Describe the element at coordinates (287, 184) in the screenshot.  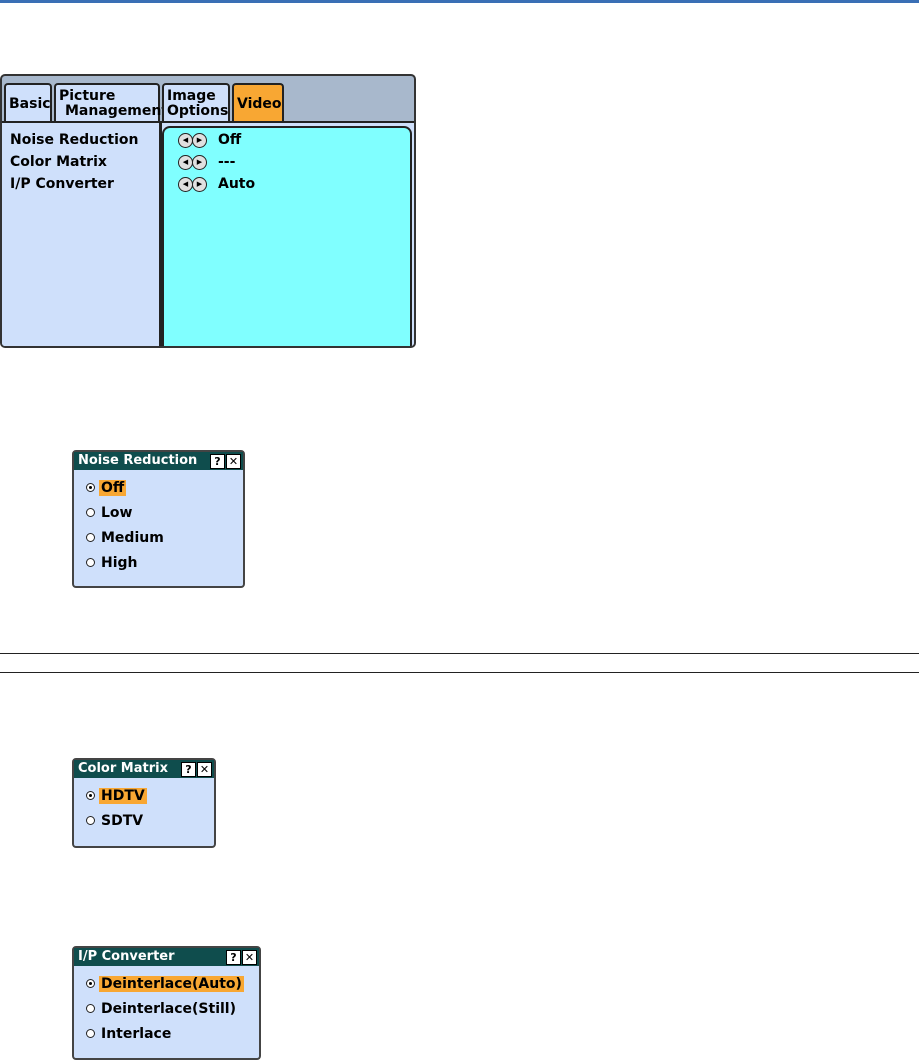
I see `ip-converter-row: ◀ ▶ Auto` at that location.